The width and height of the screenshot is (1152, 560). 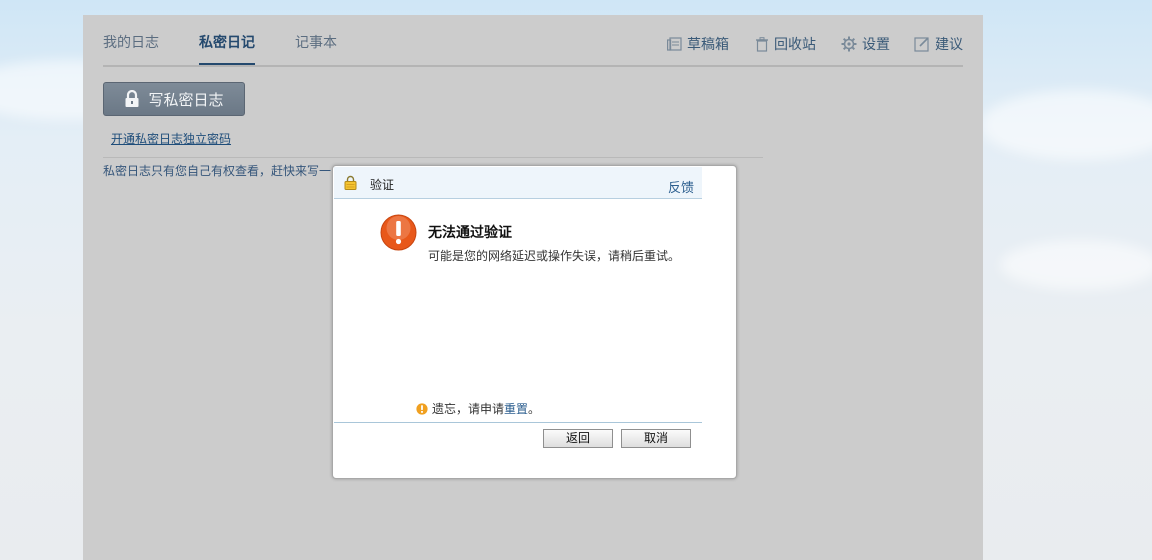 What do you see at coordinates (674, 44) in the screenshot?
I see `draft-icon` at bounding box center [674, 44].